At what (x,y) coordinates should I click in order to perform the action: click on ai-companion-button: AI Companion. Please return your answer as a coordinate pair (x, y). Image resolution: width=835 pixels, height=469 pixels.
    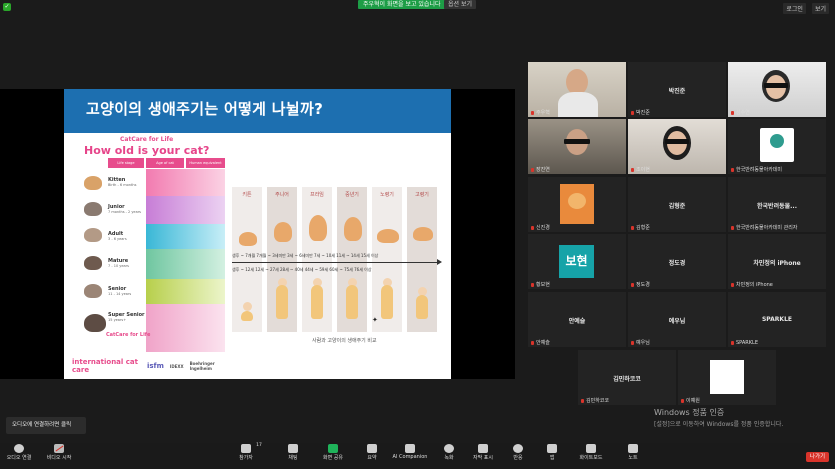
    Looking at the image, I should click on (410, 452).